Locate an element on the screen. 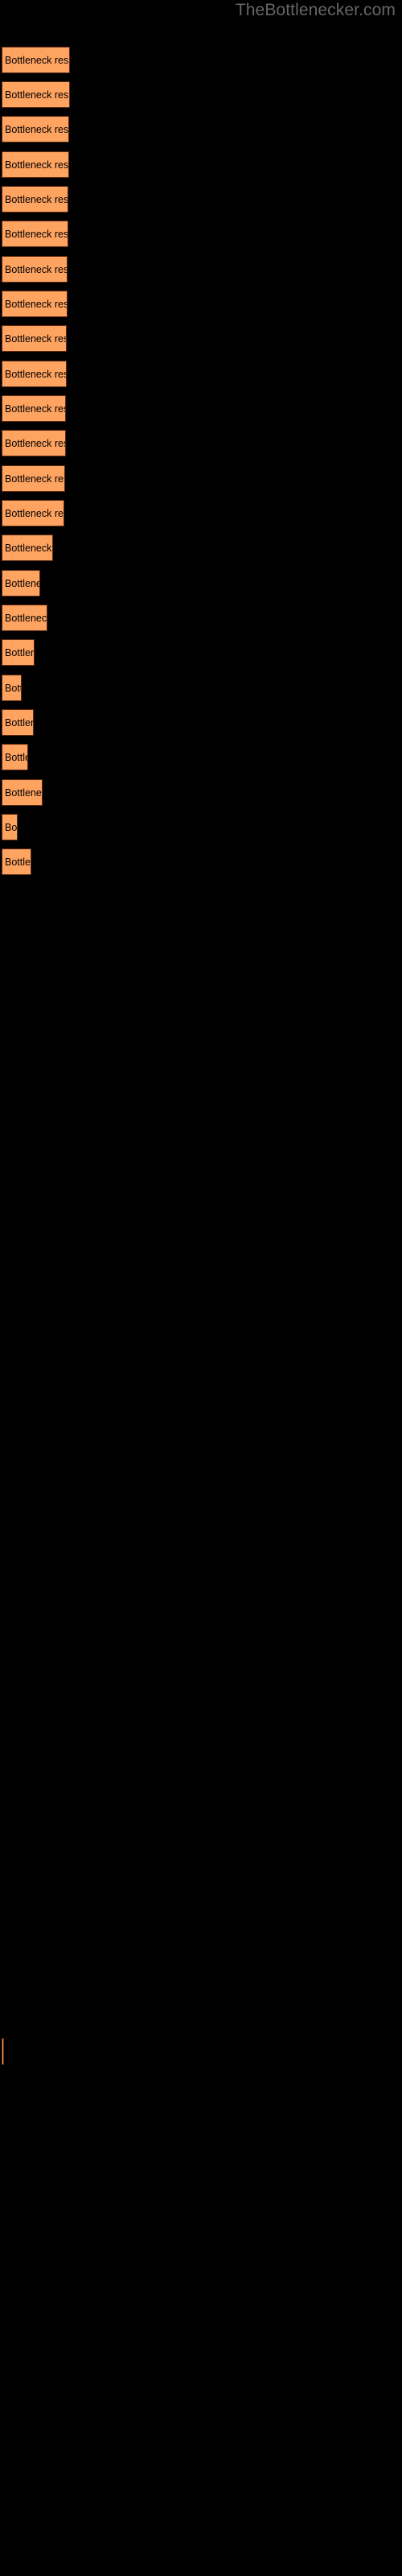 The image size is (402, 2576). bar-20: Bottleneck result is located at coordinates (15, 757).